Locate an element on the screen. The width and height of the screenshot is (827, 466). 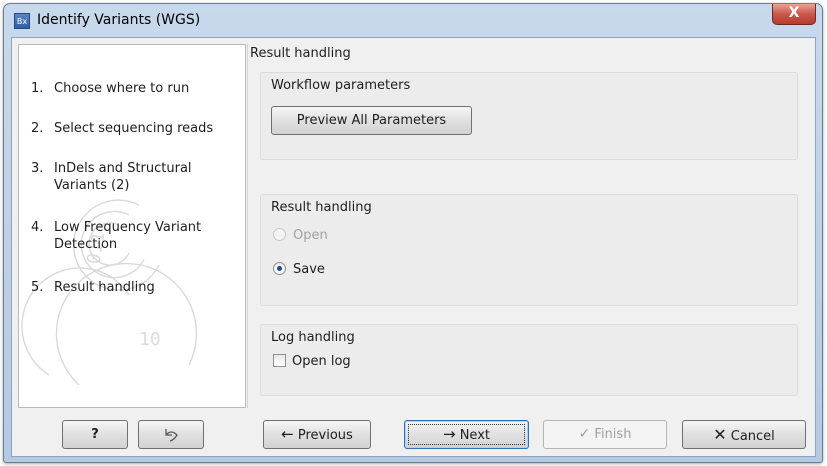
reset-arrow-icon is located at coordinates (171, 435).